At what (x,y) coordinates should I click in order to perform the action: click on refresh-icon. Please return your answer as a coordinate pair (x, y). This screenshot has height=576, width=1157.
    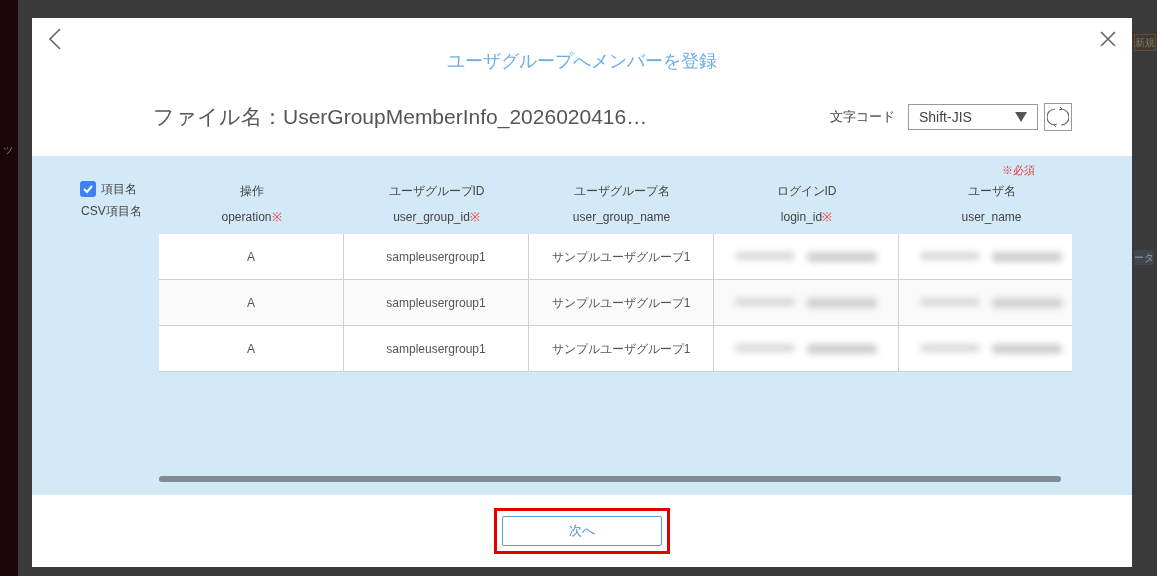
    Looking at the image, I should click on (1058, 117).